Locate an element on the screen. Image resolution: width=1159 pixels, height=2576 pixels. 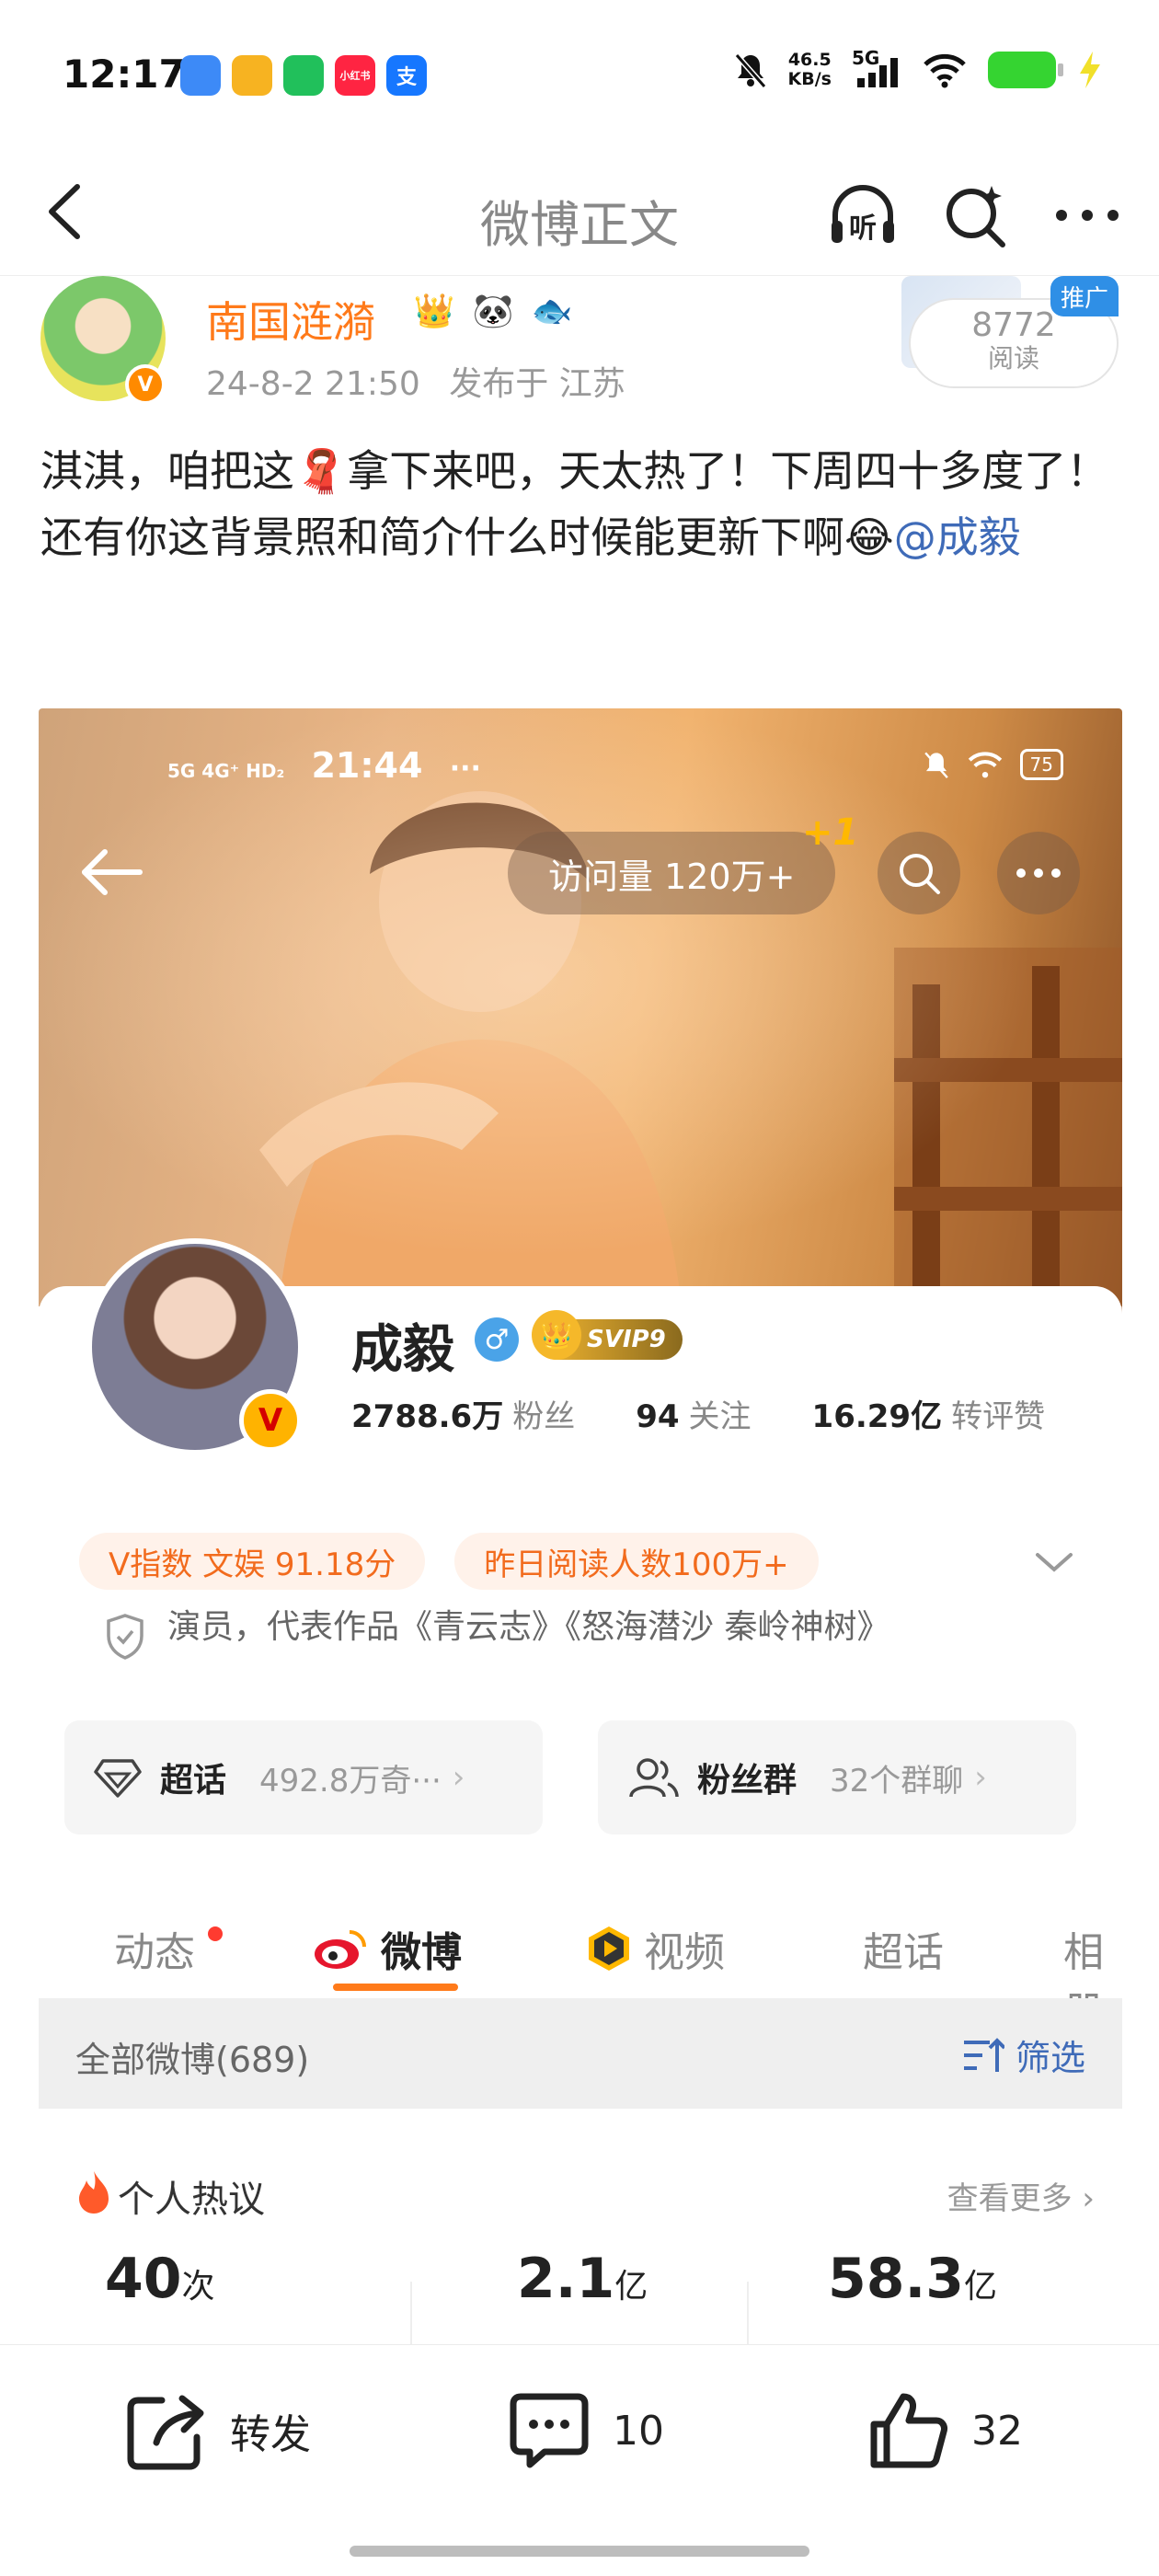
shot-status-left: 5G 4G⁺ HD₂ 21:44 ··· is located at coordinates (324, 765).